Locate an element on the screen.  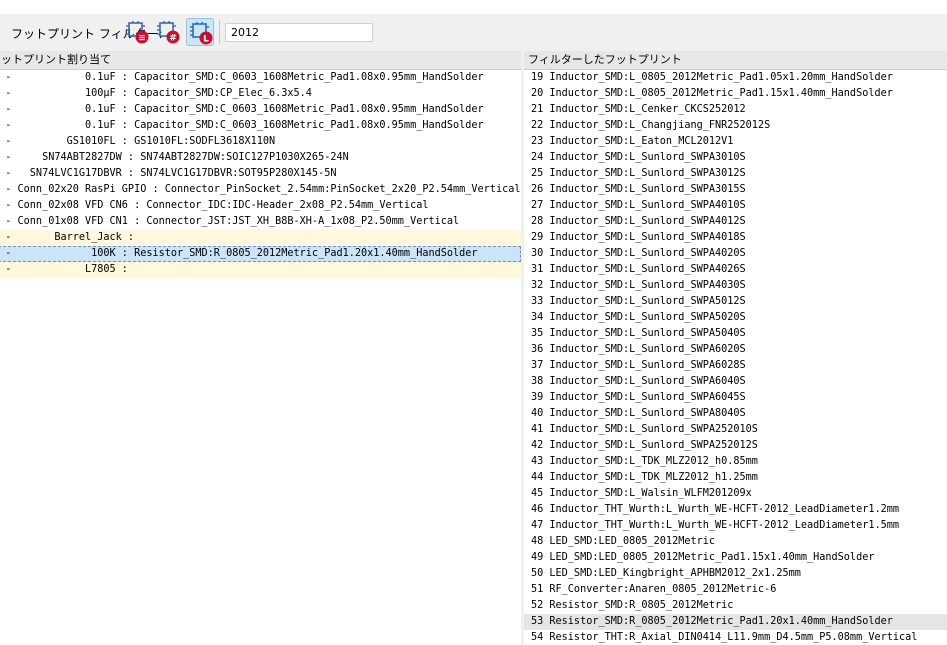
footprint-row: 29 Inductor_SMD:L_Sunlord_SWPA4018S is located at coordinates (735, 238).